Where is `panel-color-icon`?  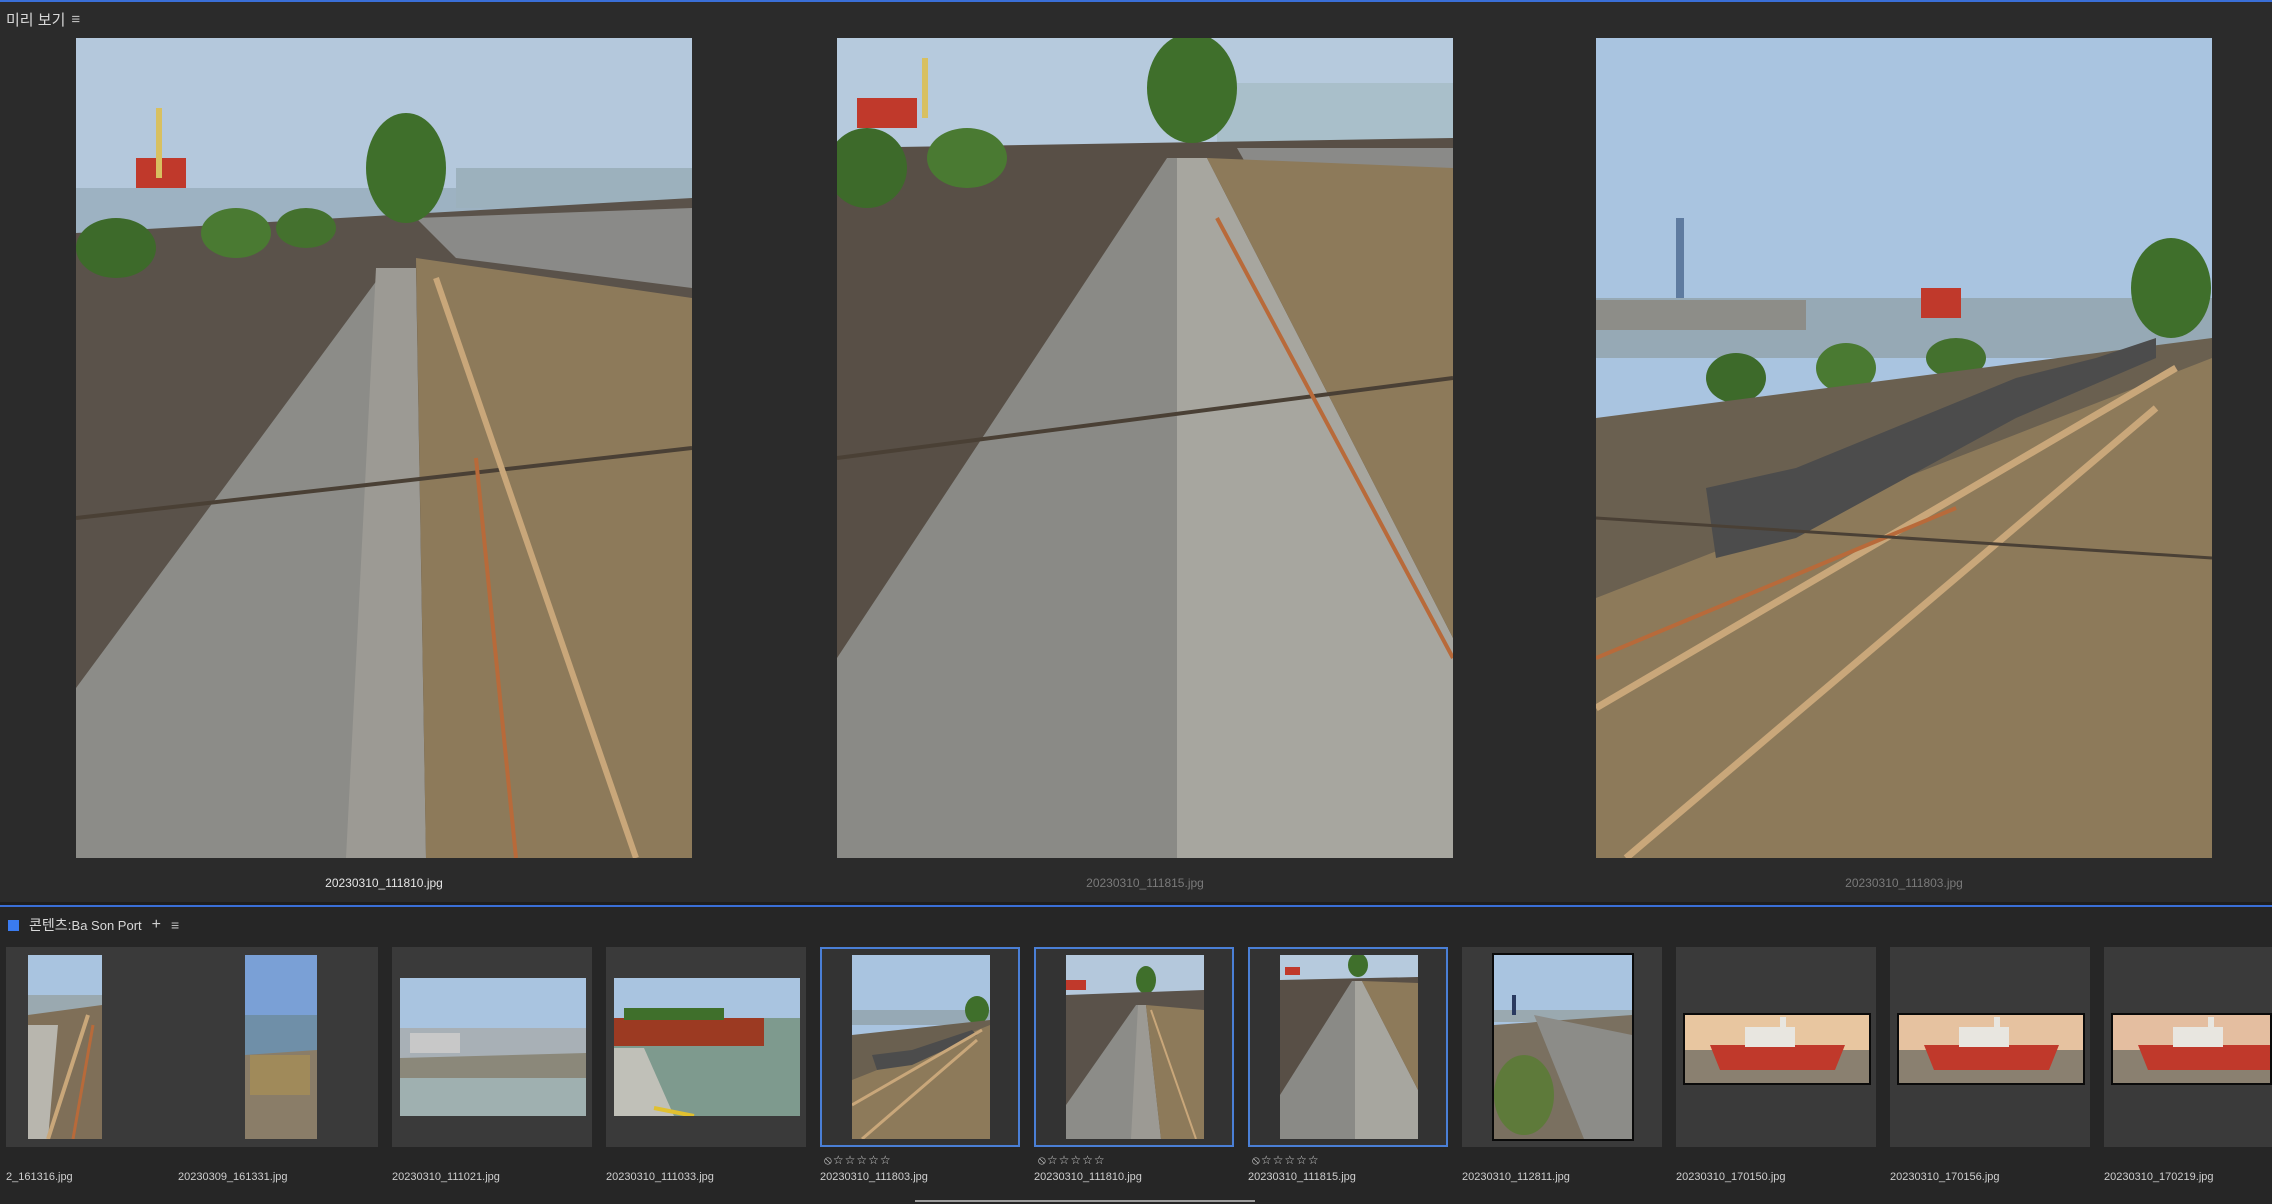 panel-color-icon is located at coordinates (13, 925).